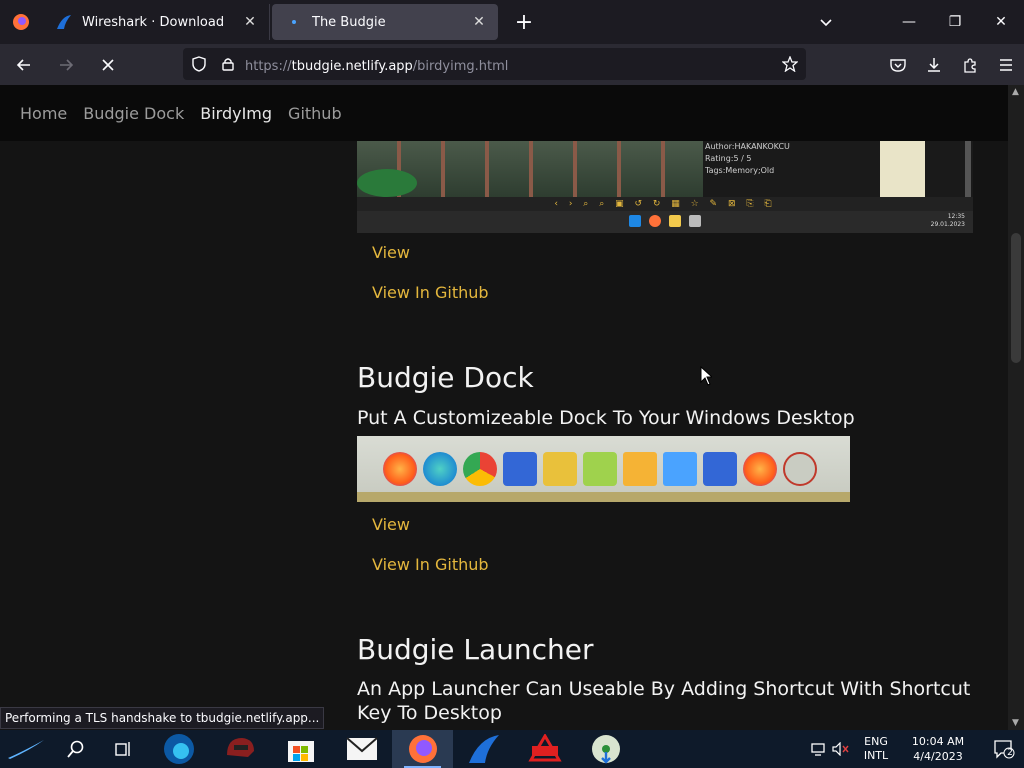 This screenshot has width=1024, height=768. I want to click on clock-date: 4/4/2023, so click(938, 756).